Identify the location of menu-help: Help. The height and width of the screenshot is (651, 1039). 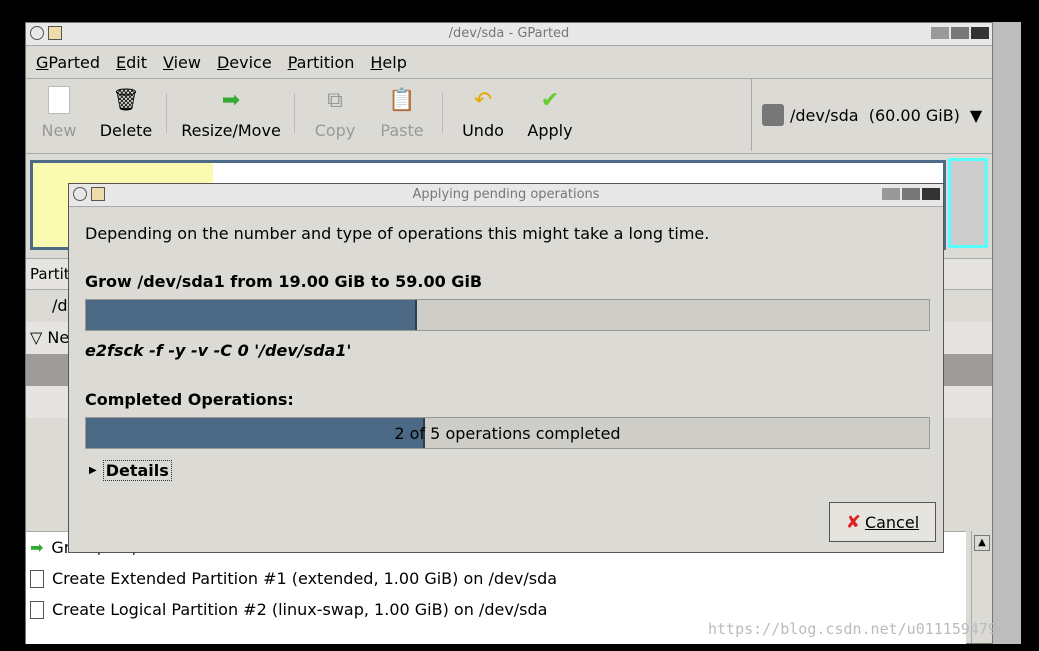
(388, 62).